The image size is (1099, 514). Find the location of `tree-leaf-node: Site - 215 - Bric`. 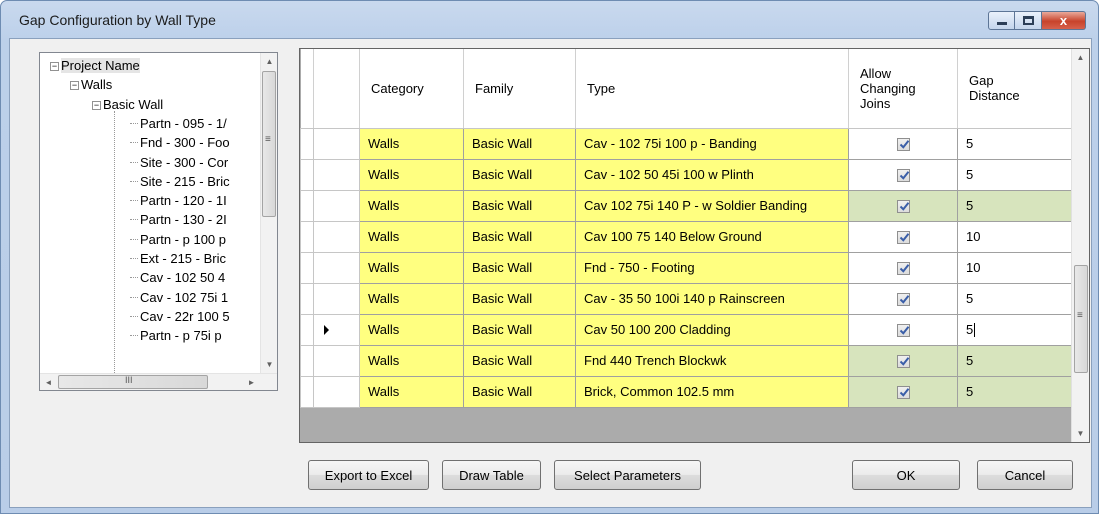

tree-leaf-node: Site - 215 - Bric is located at coordinates (180, 181).